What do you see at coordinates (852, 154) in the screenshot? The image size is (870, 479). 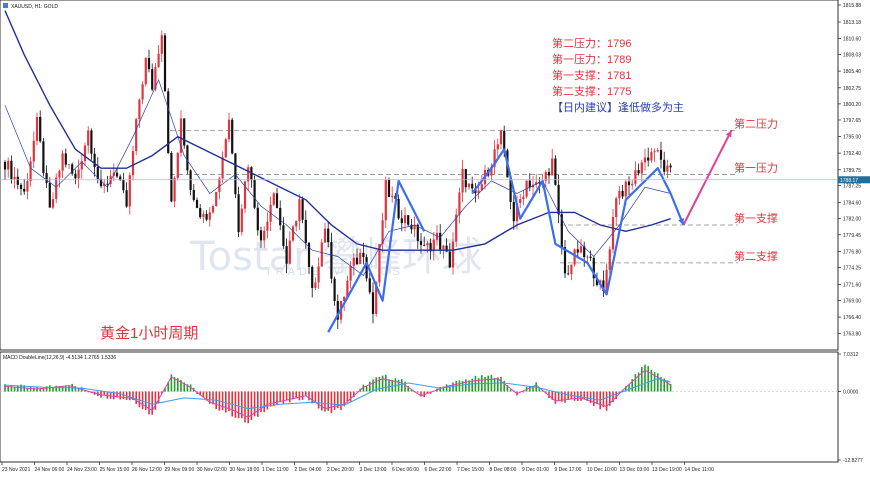 I see `price-tick-label: 1792.40` at bounding box center [852, 154].